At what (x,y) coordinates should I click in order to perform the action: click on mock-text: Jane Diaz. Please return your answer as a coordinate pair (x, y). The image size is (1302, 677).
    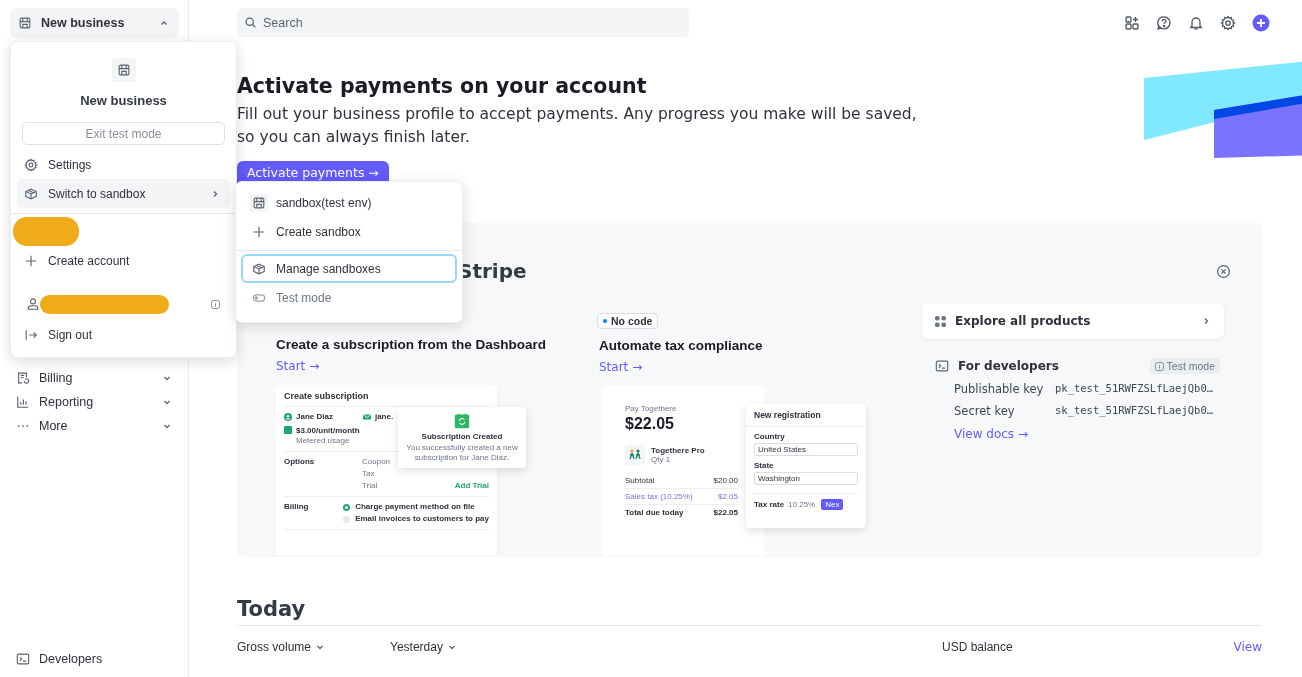
    Looking at the image, I should click on (314, 417).